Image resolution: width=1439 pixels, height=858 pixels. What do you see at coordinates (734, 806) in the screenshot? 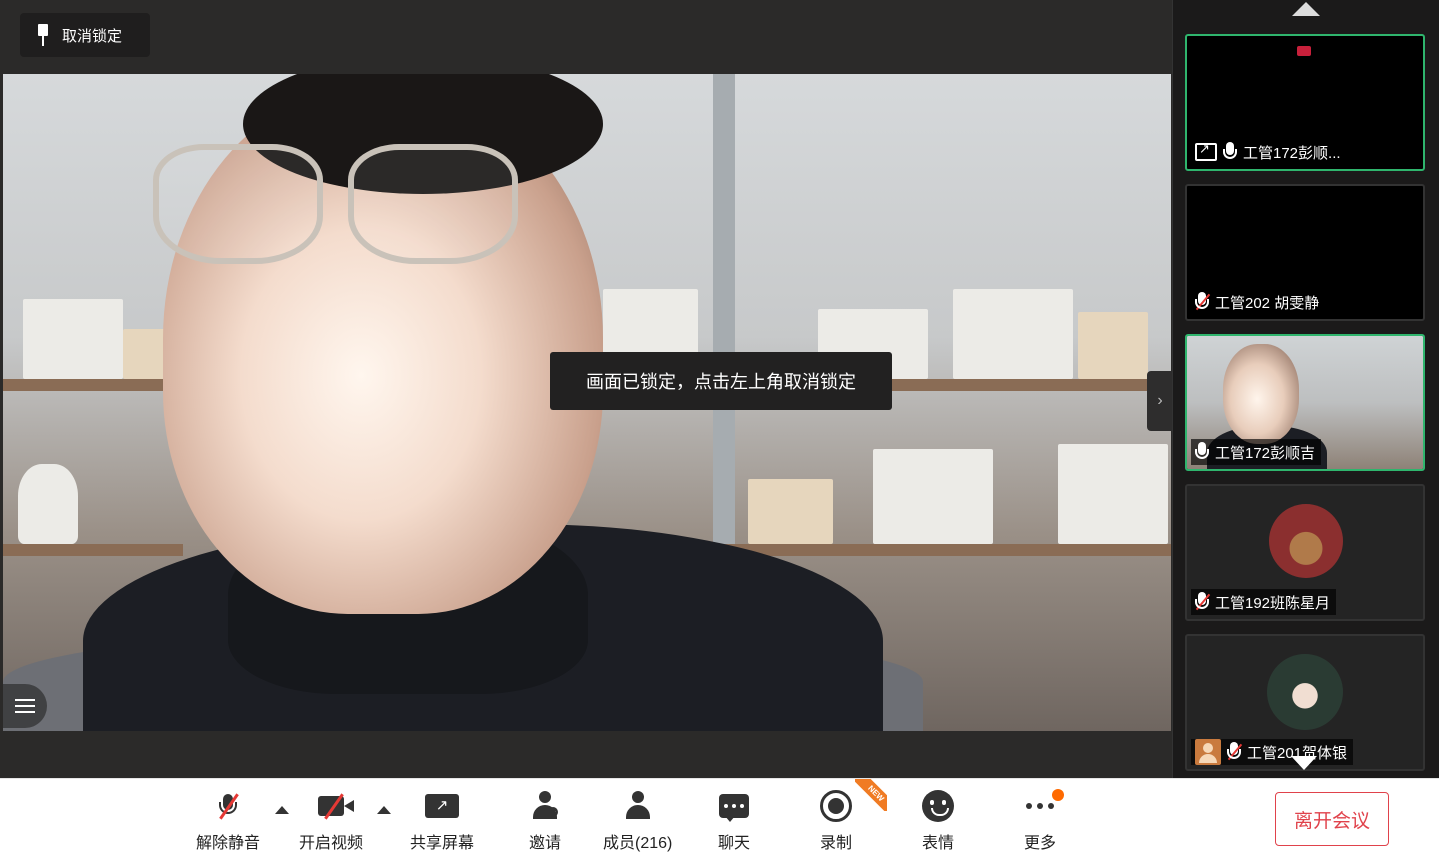
I see `chat-icon` at bounding box center [734, 806].